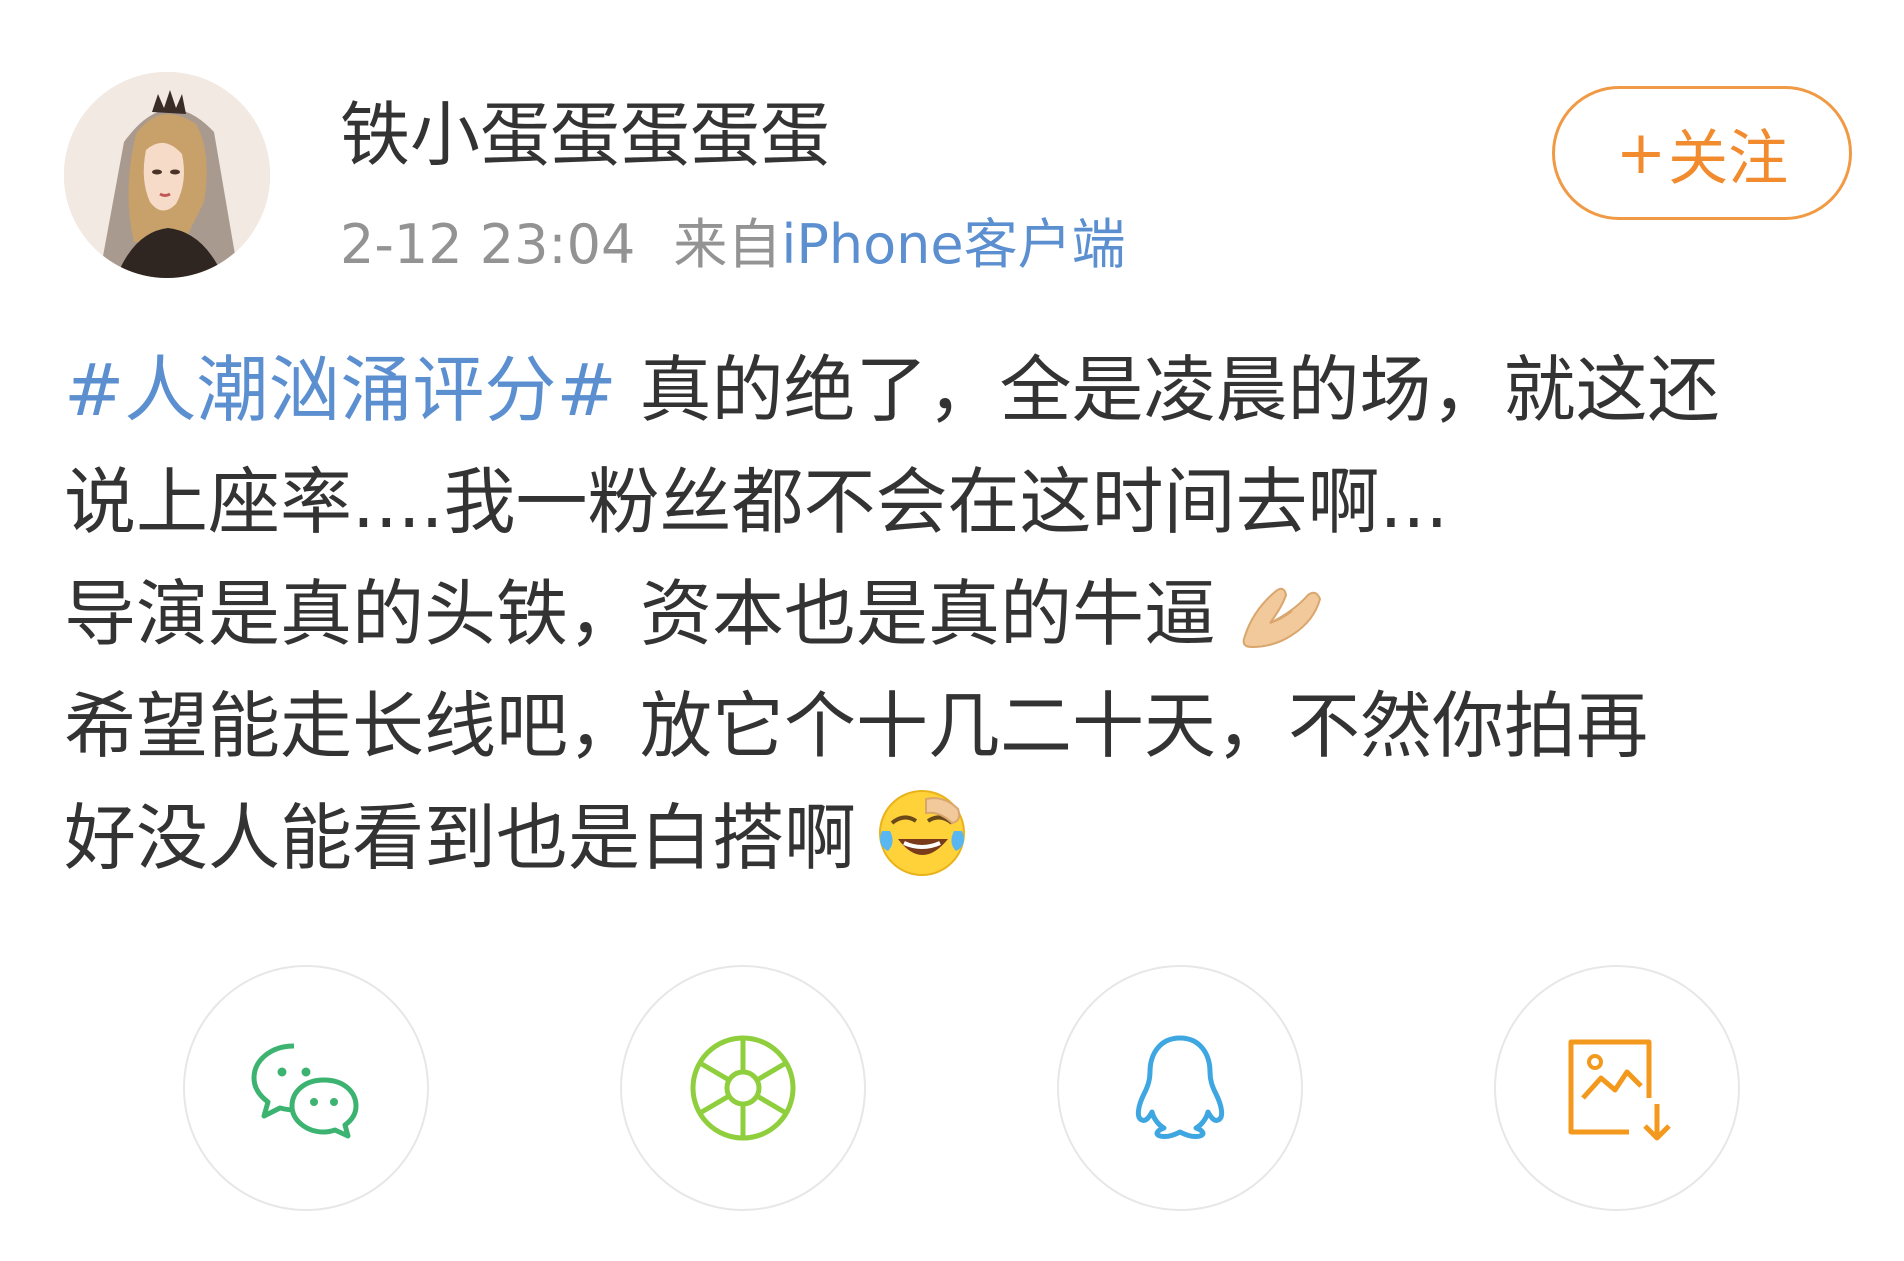 Image resolution: width=1904 pixels, height=1261 pixels. Describe the element at coordinates (922, 833) in the screenshot. I see `laugh-cry-emoji-icon` at that location.